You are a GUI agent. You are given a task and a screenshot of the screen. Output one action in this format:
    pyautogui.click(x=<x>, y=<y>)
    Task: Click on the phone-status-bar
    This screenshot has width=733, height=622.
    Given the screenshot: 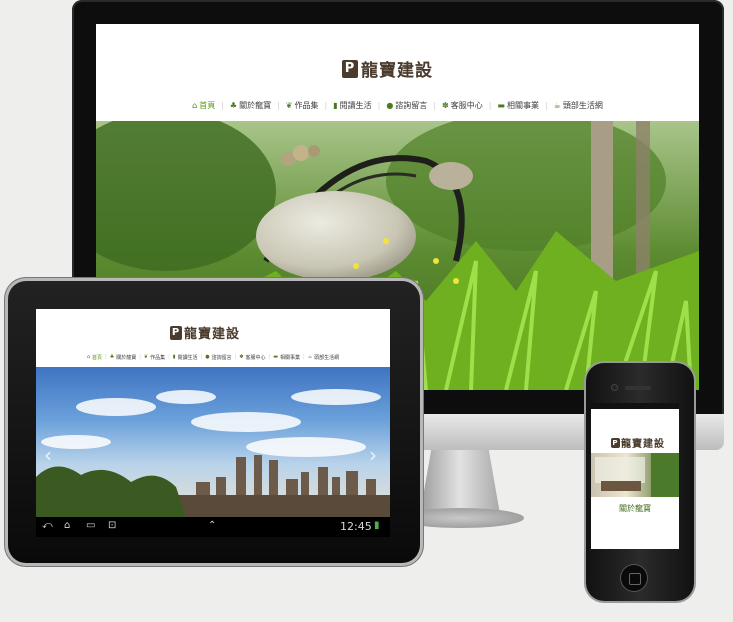 What is the action you would take?
    pyautogui.click(x=635, y=406)
    